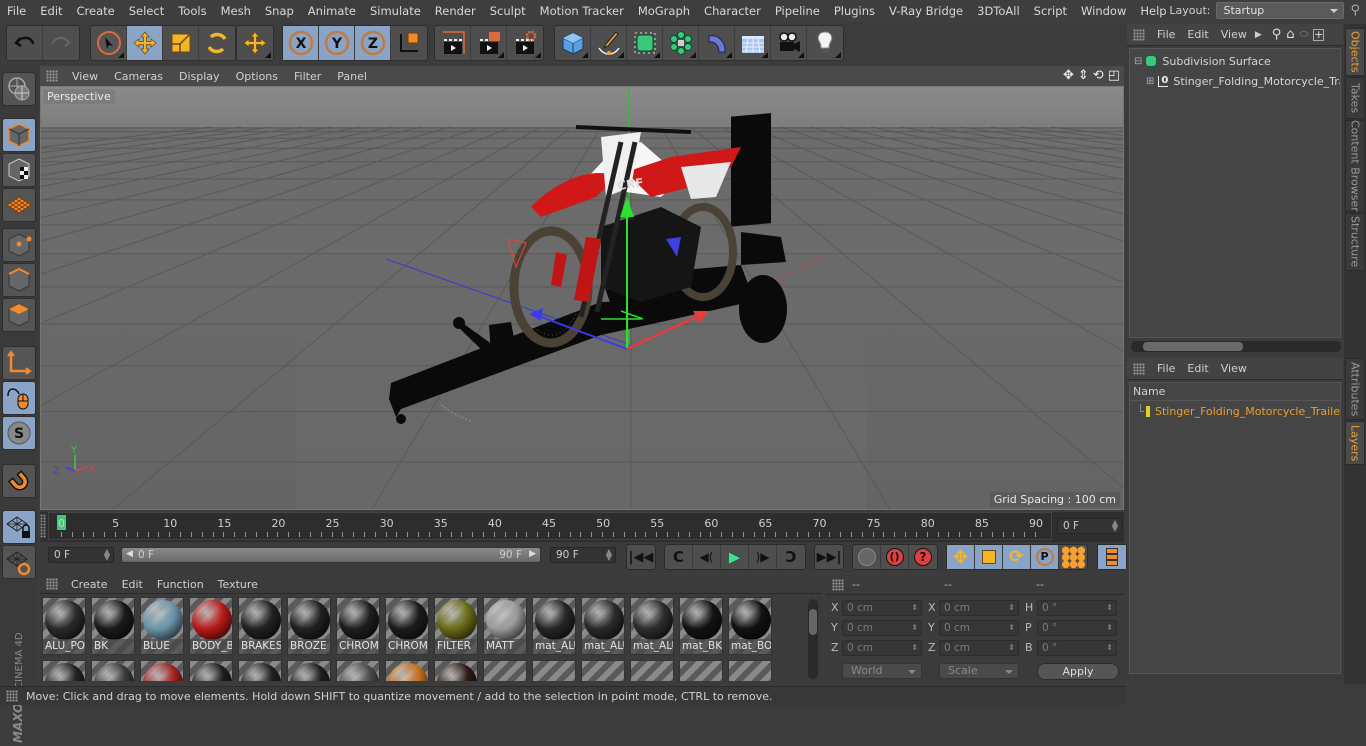 This screenshot has width=1366, height=746. I want to click on material-swatch: BROZE, so click(309, 626).